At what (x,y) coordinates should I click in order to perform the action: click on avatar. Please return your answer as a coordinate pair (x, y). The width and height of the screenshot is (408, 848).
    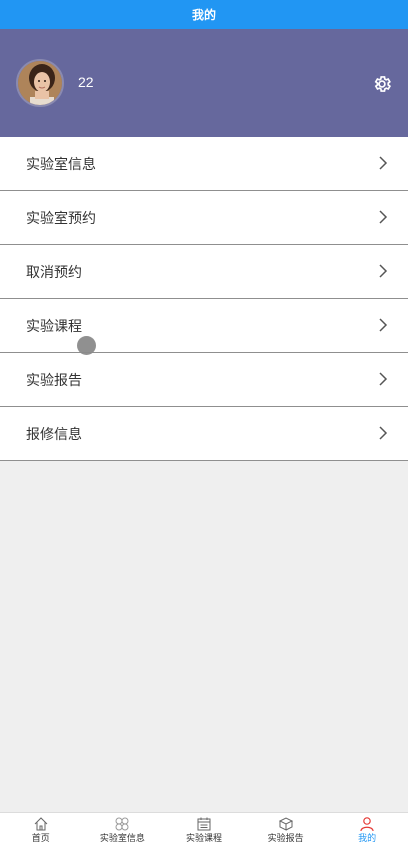
    Looking at the image, I should click on (40, 83).